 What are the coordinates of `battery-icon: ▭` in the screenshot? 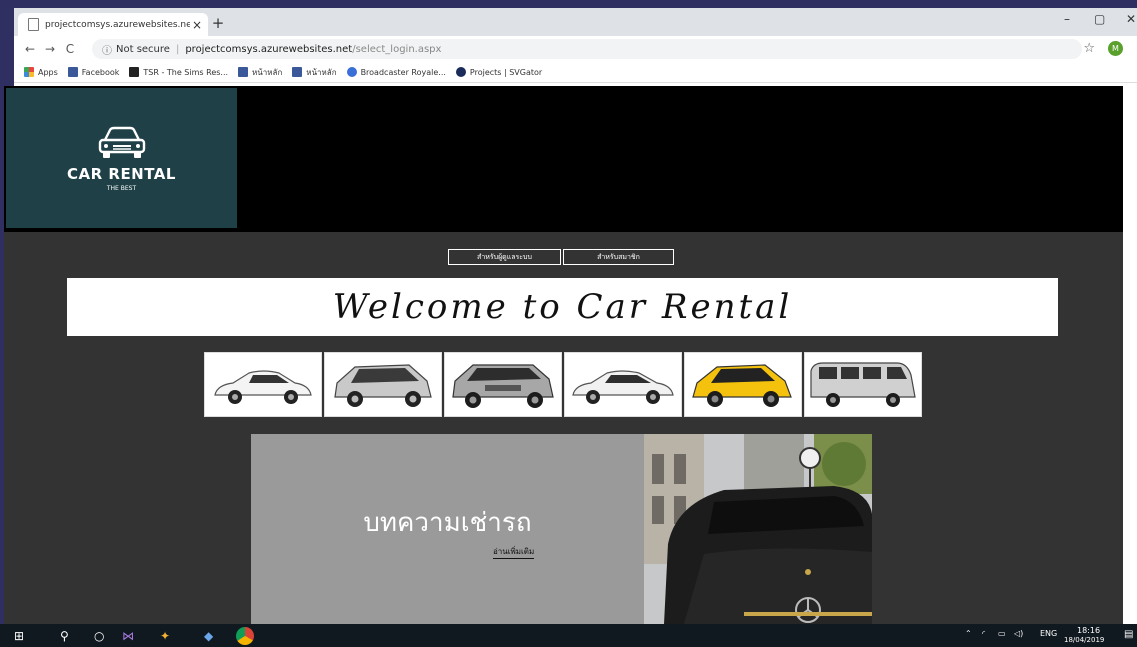 It's located at (1002, 633).